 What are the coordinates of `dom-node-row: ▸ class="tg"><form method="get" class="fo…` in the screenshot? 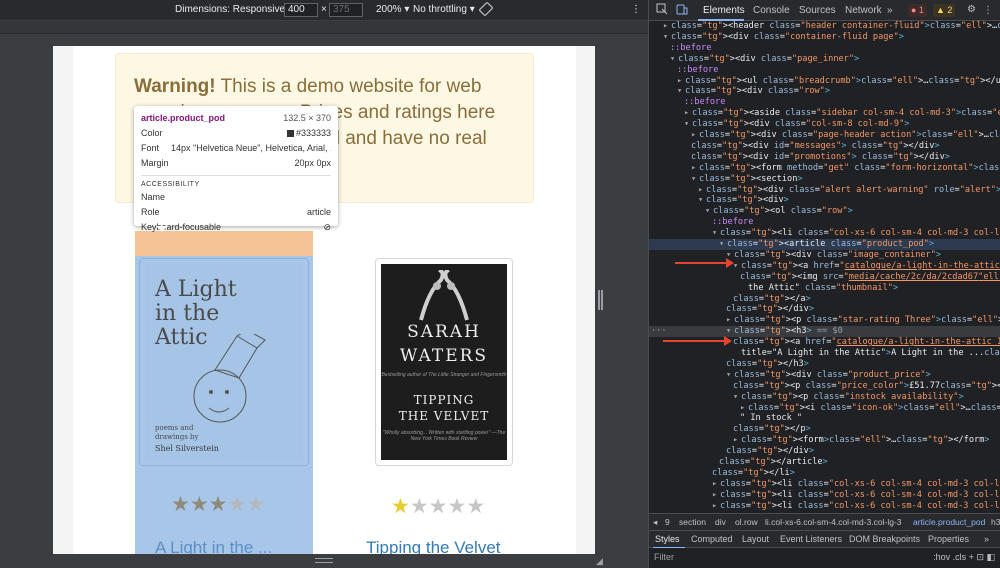 It's located at (824, 168).